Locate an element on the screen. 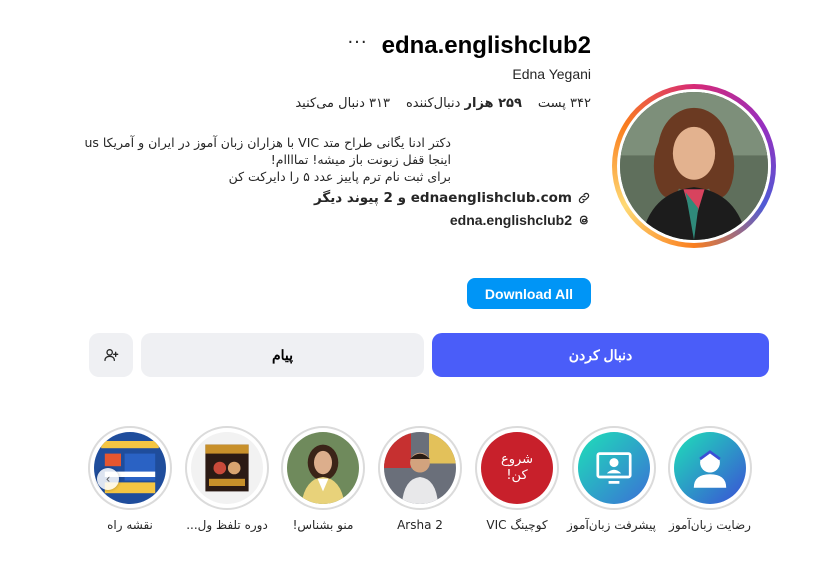  username-row: ··· edna.englishclub2 is located at coordinates (469, 46).